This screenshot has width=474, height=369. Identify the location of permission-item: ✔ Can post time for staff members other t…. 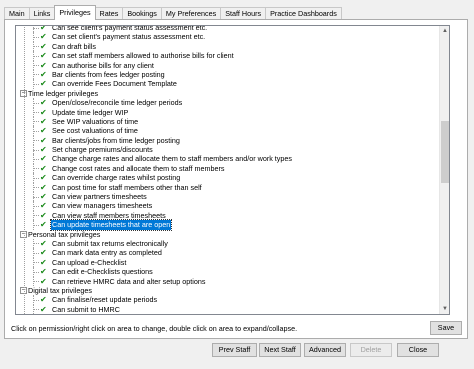
(228, 187).